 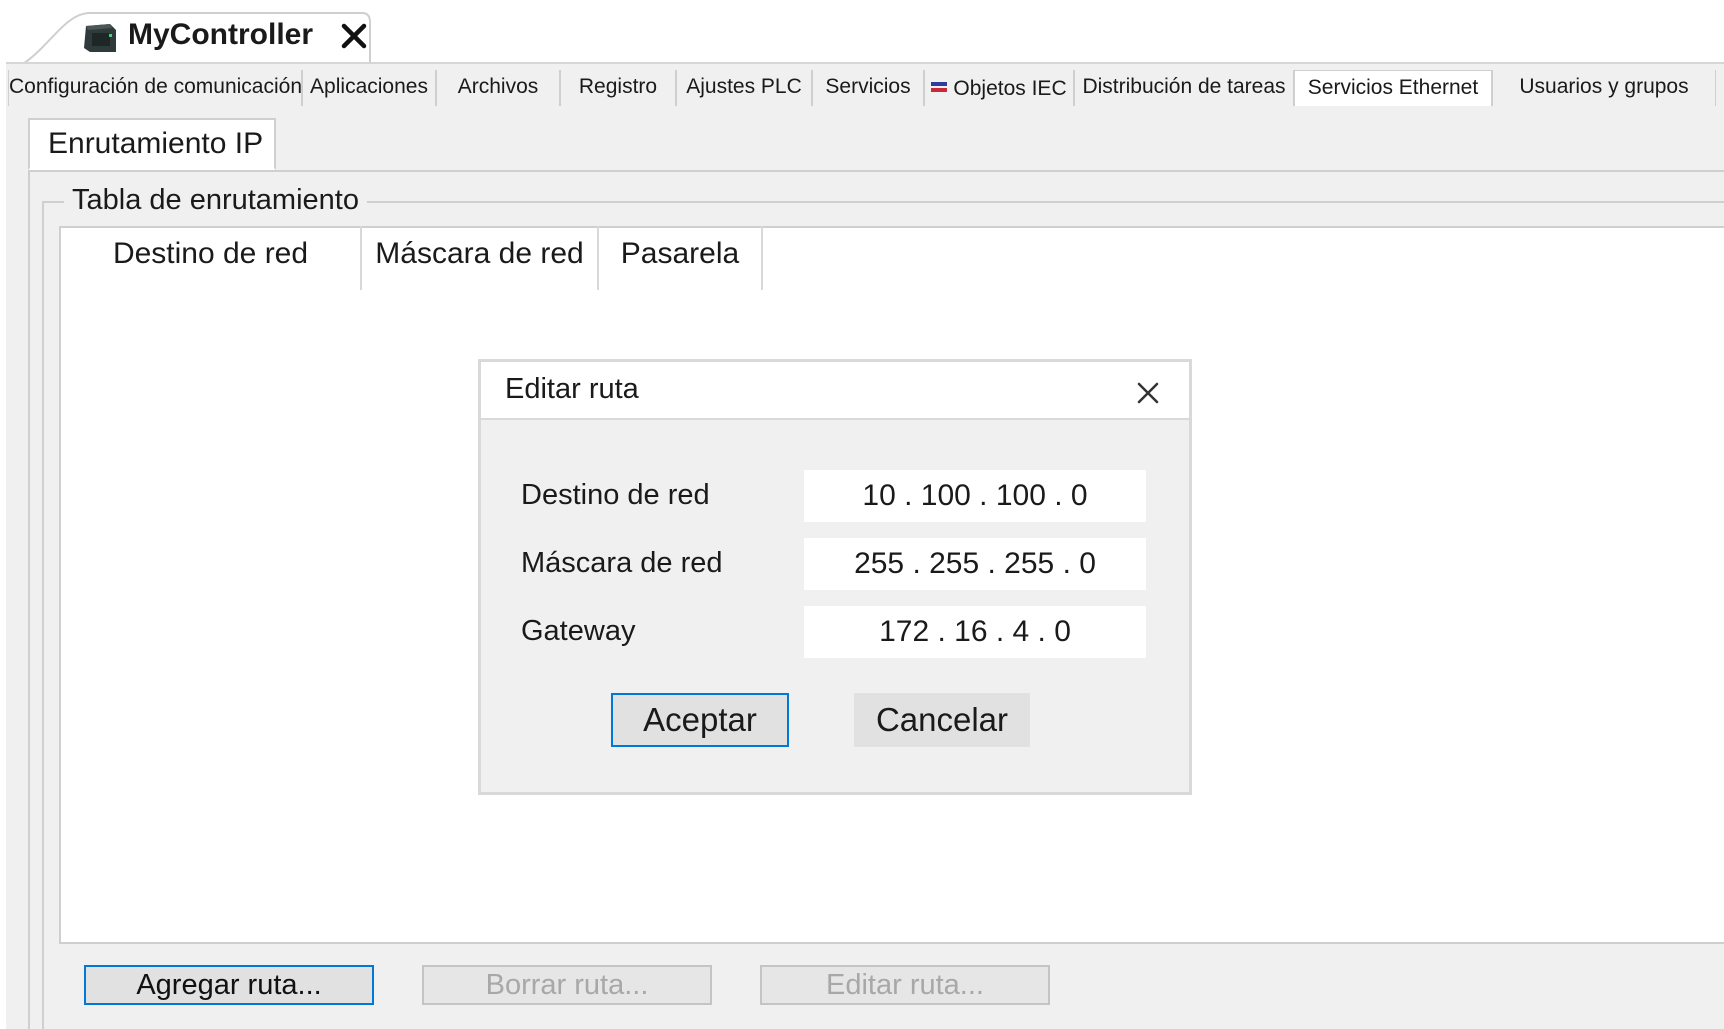 I want to click on gateway-input: 172 . 16 . 4 . 0, so click(x=975, y=632).